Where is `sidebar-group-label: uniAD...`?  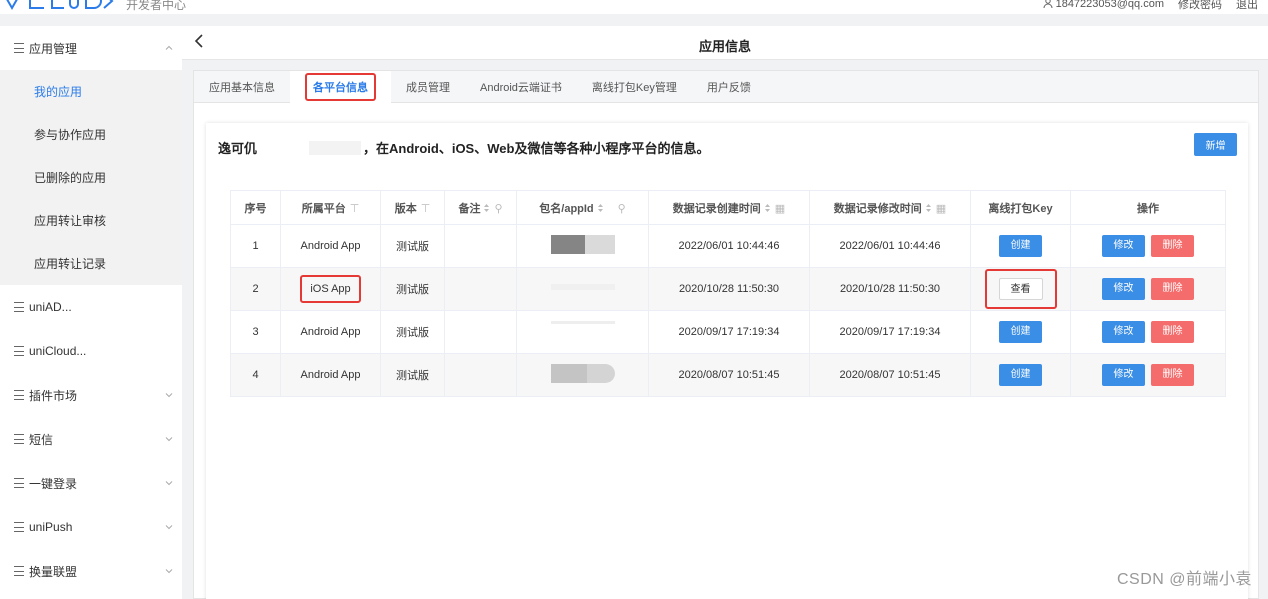
sidebar-group-label: uniAD... is located at coordinates (50, 307).